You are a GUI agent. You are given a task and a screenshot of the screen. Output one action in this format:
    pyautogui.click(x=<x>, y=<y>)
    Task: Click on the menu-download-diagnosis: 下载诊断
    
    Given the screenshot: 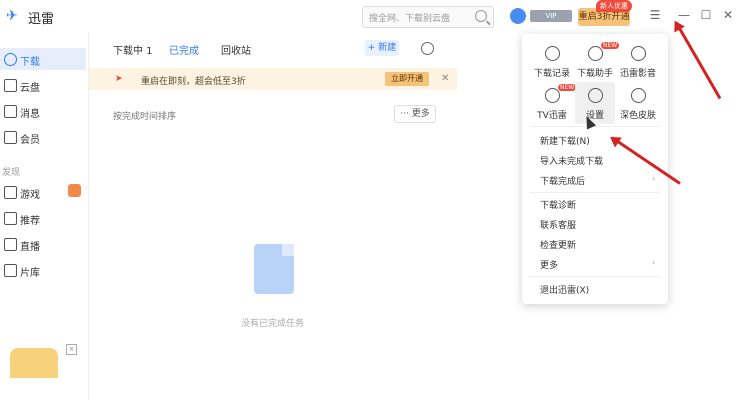 What is the action you would take?
    pyautogui.click(x=558, y=204)
    